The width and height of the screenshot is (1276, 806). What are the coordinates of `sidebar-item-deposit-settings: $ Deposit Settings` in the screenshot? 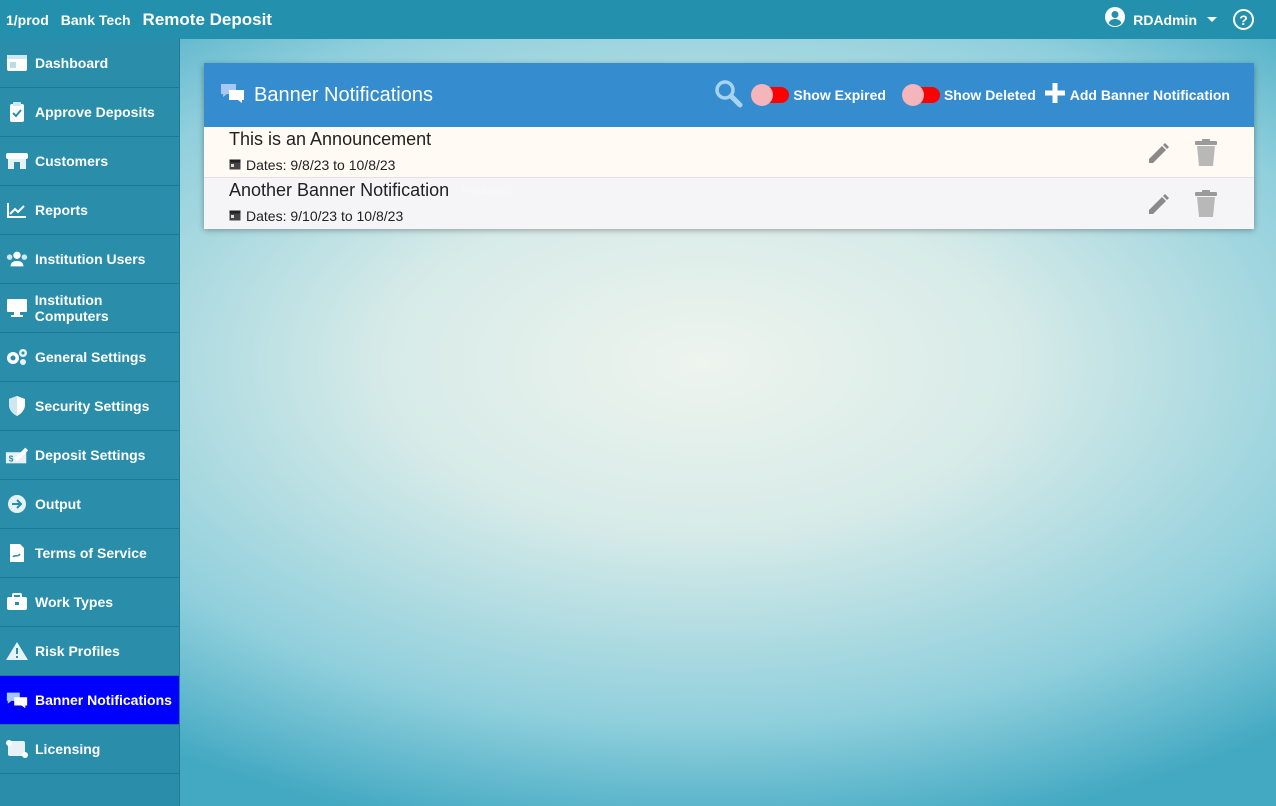 It's located at (89, 455).